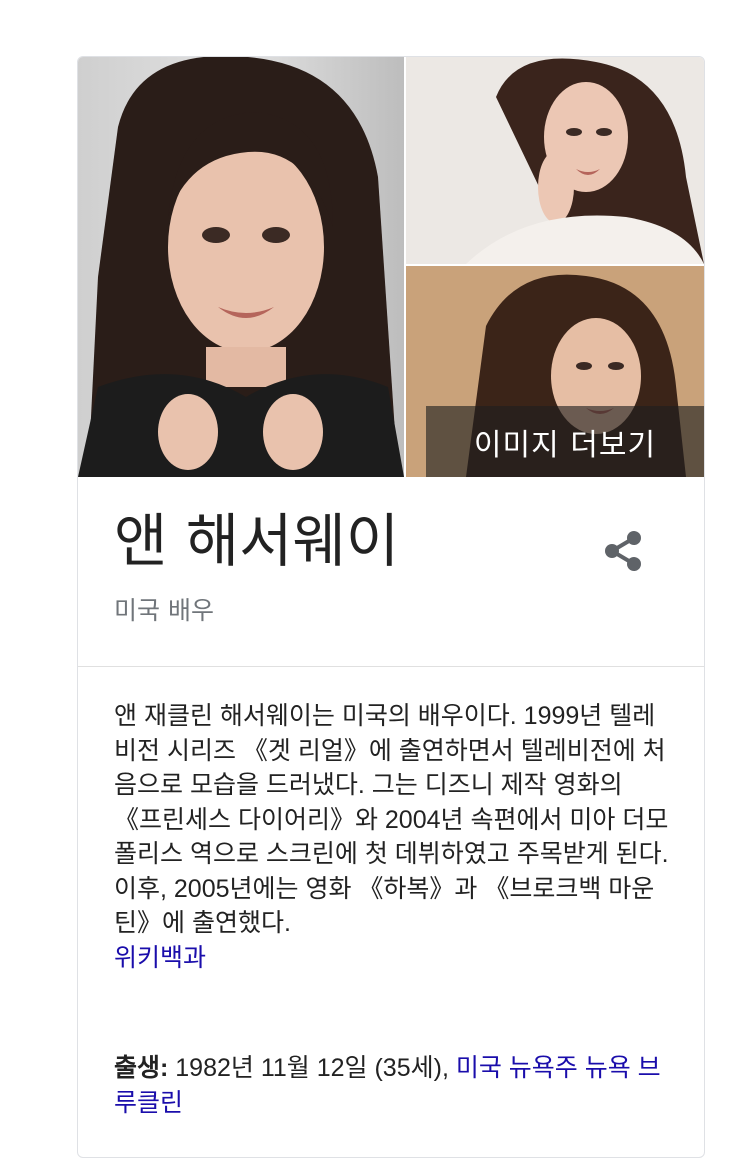  What do you see at coordinates (391, 666) in the screenshot?
I see `divider` at bounding box center [391, 666].